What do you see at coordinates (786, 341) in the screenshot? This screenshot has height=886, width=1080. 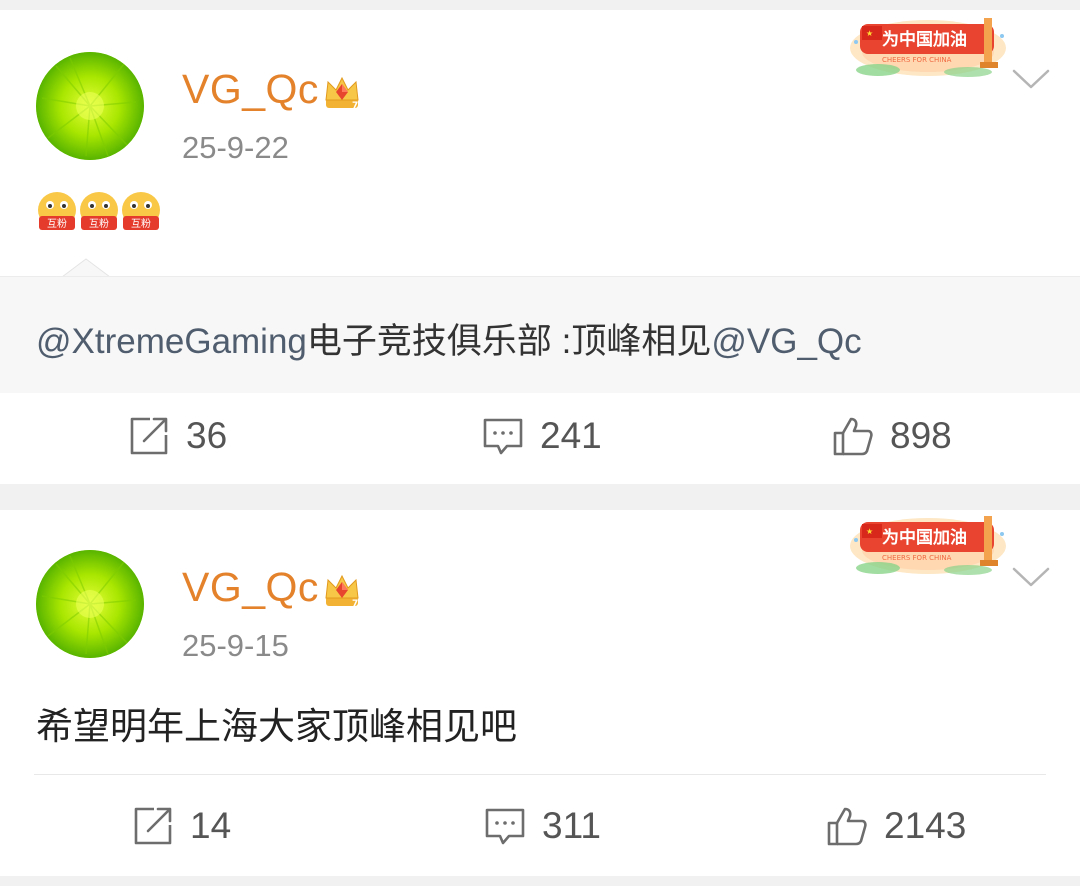 I see `mention-link: @VG_Qc` at bounding box center [786, 341].